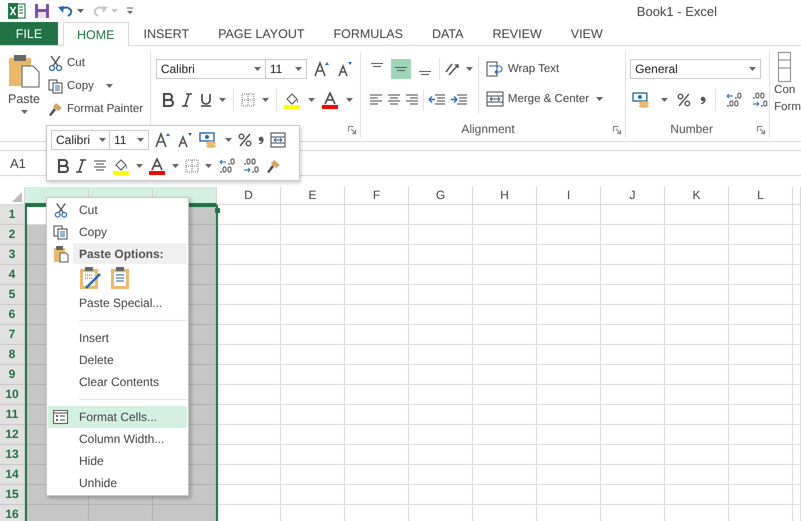 This screenshot has width=801, height=521. Describe the element at coordinates (488, 129) in the screenshot. I see `group-label: Alignment` at that location.